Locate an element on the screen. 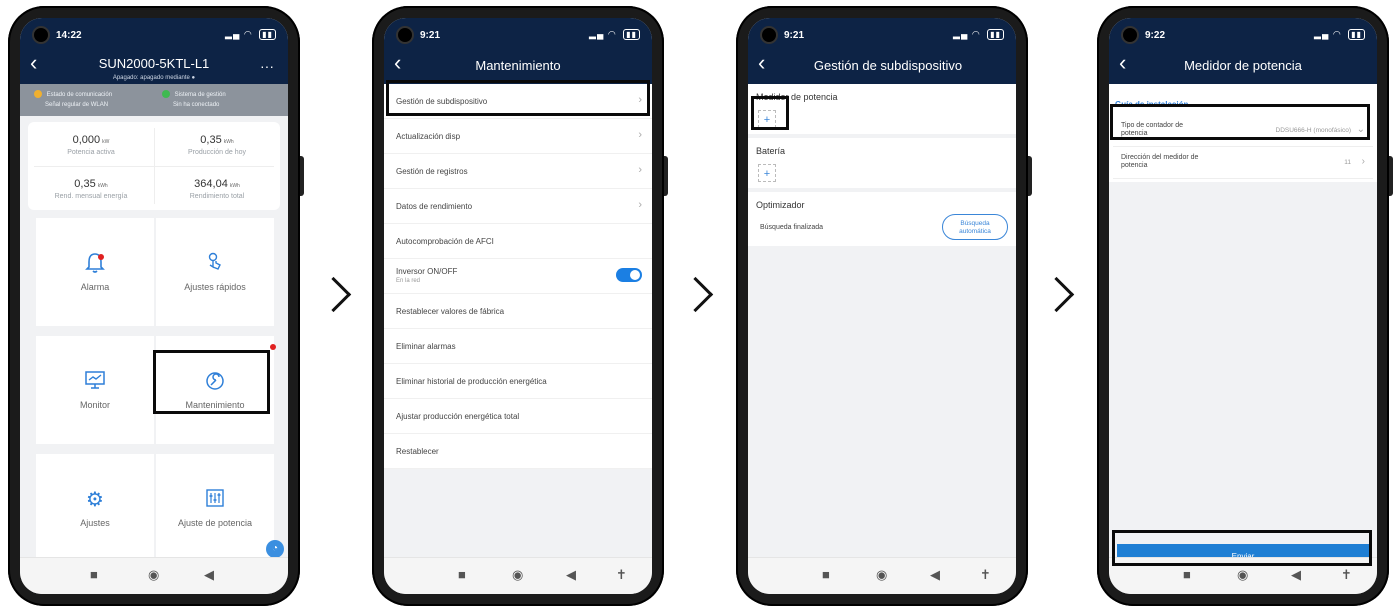 The image size is (1396, 611). stat-label: Rend. mensual energía is located at coordinates (91, 196).